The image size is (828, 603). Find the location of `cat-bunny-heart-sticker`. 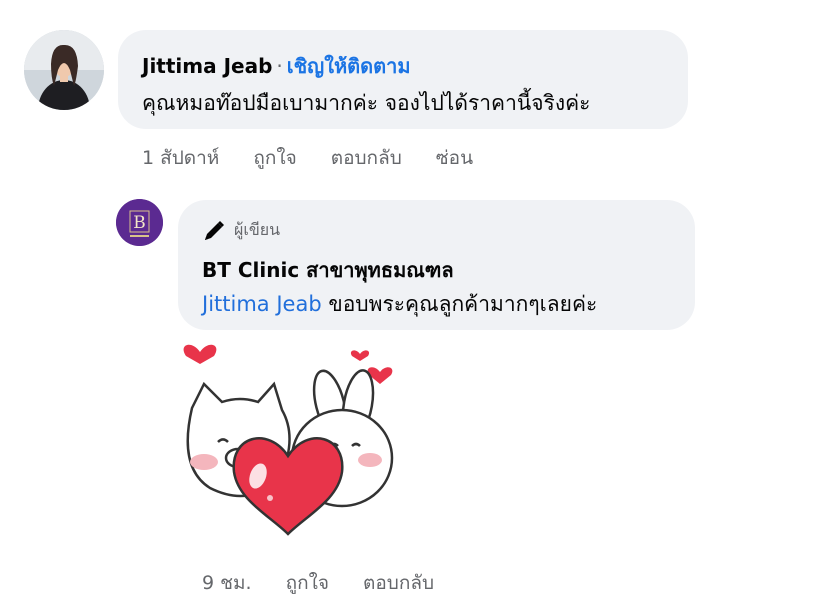

cat-bunny-heart-sticker is located at coordinates (290, 438).